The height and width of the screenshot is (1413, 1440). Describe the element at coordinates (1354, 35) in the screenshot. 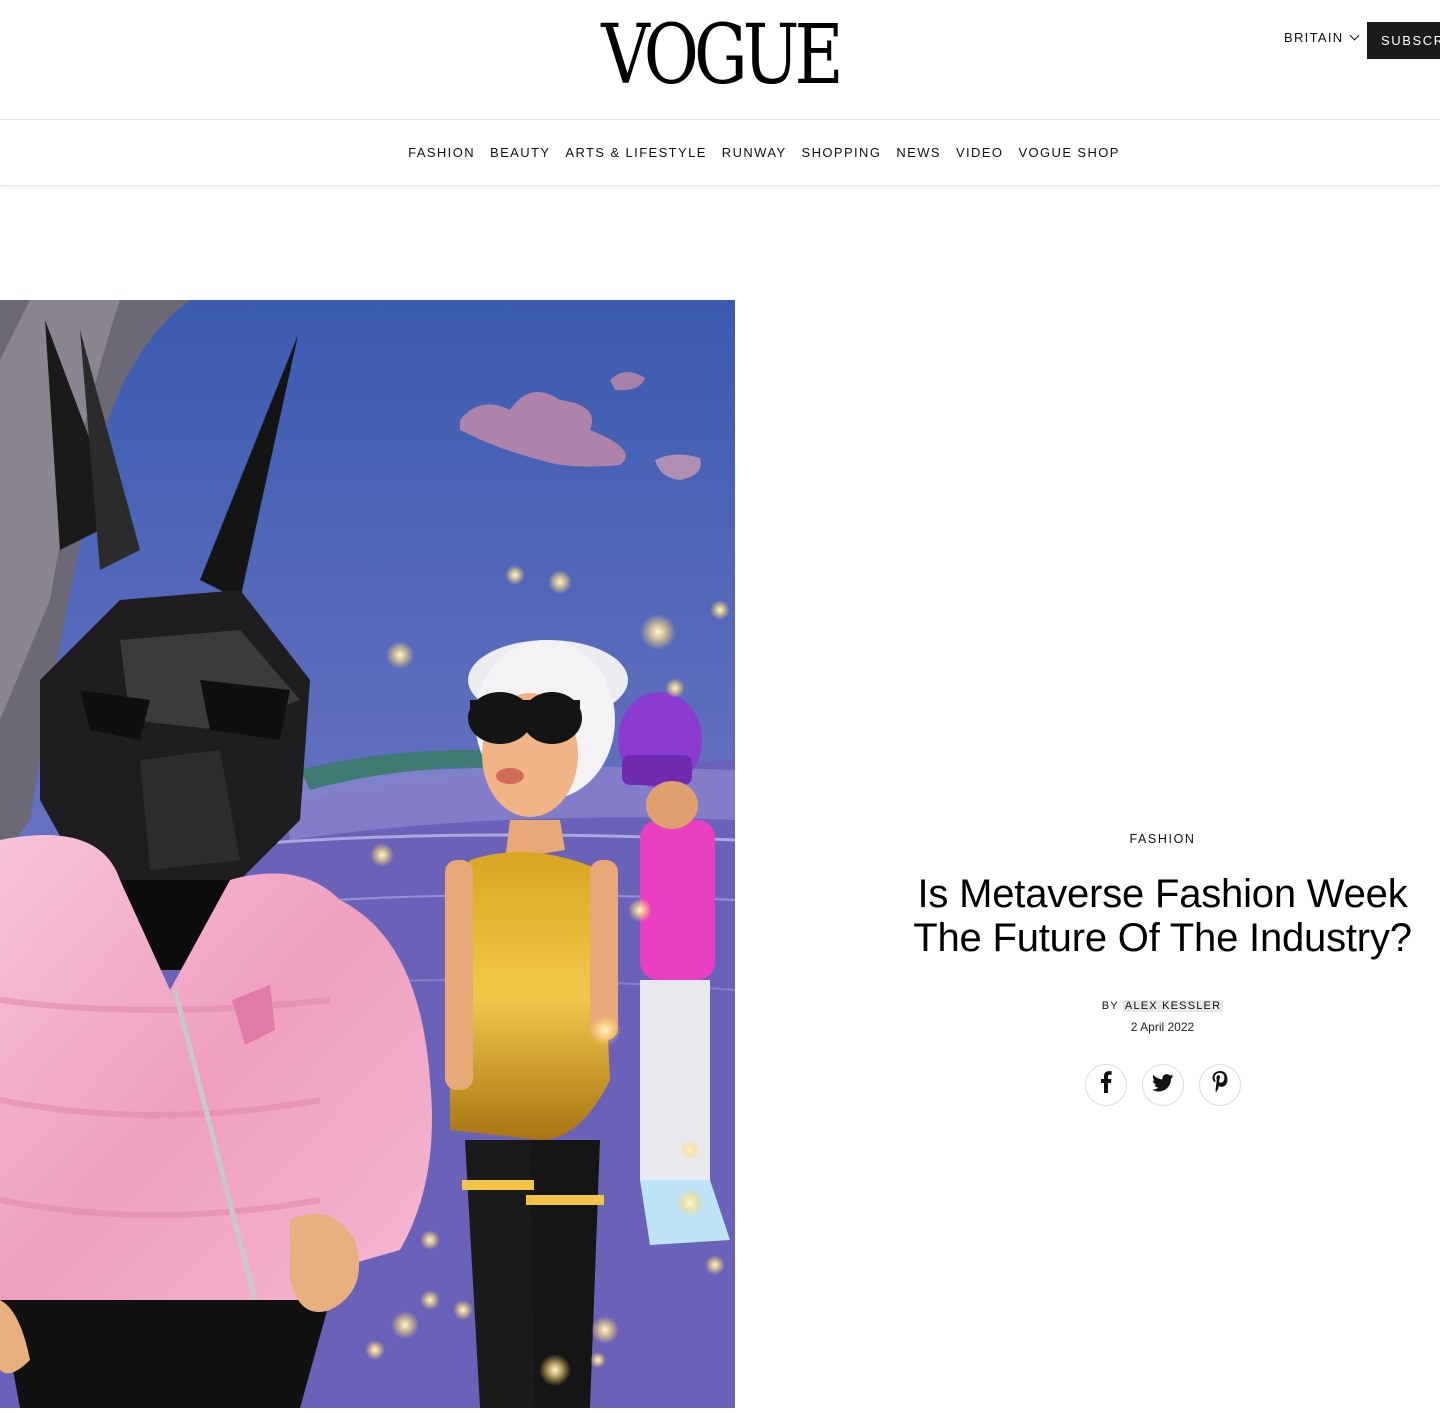

I see `chevron-down-icon` at that location.